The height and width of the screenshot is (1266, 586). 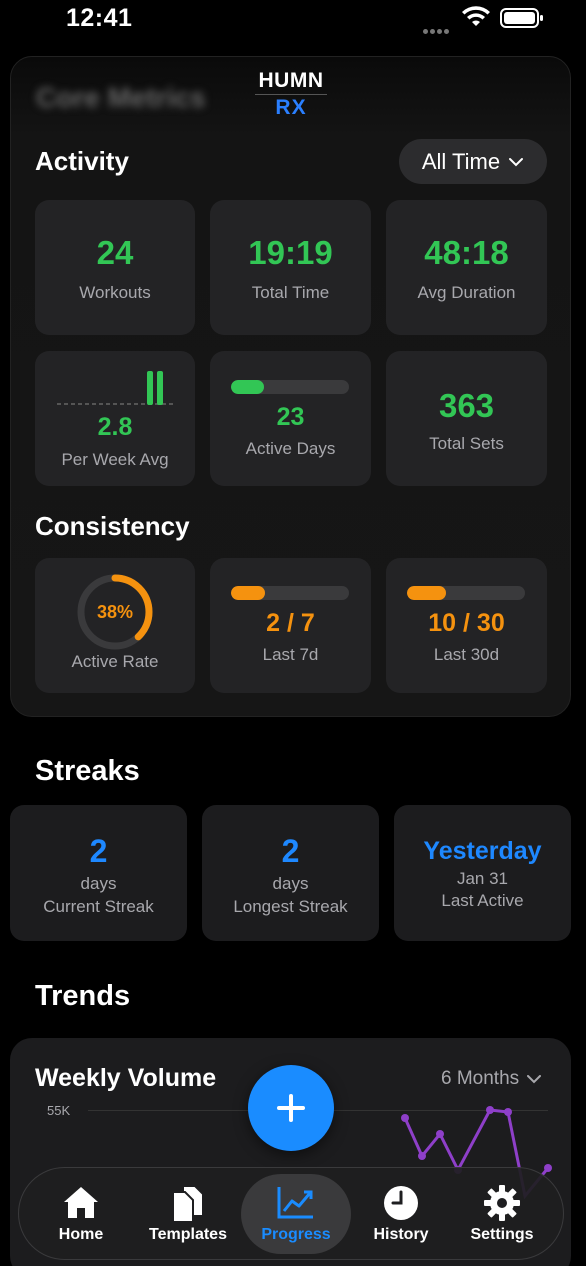 I want to click on trends-heading: Trends, so click(x=83, y=996).